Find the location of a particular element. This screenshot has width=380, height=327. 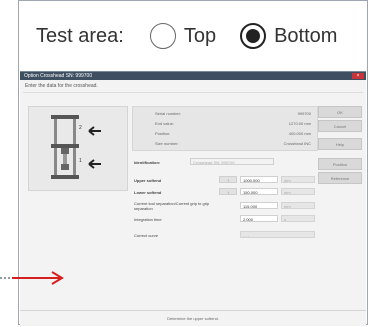

lower-softend-input: 150.000 is located at coordinates (259, 191).